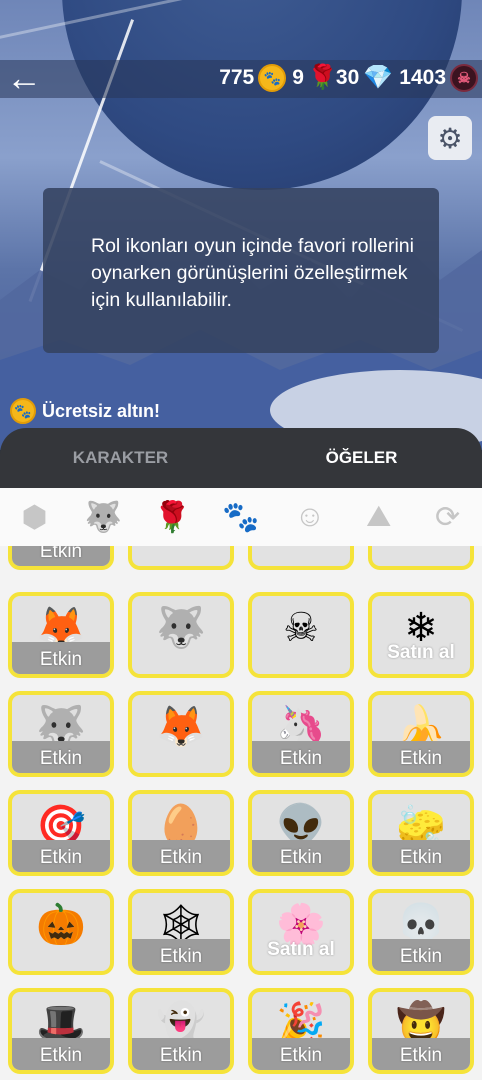 Image resolution: width=482 pixels, height=1080 pixels. I want to click on item-card: 👻 Etkin, so click(181, 1031).